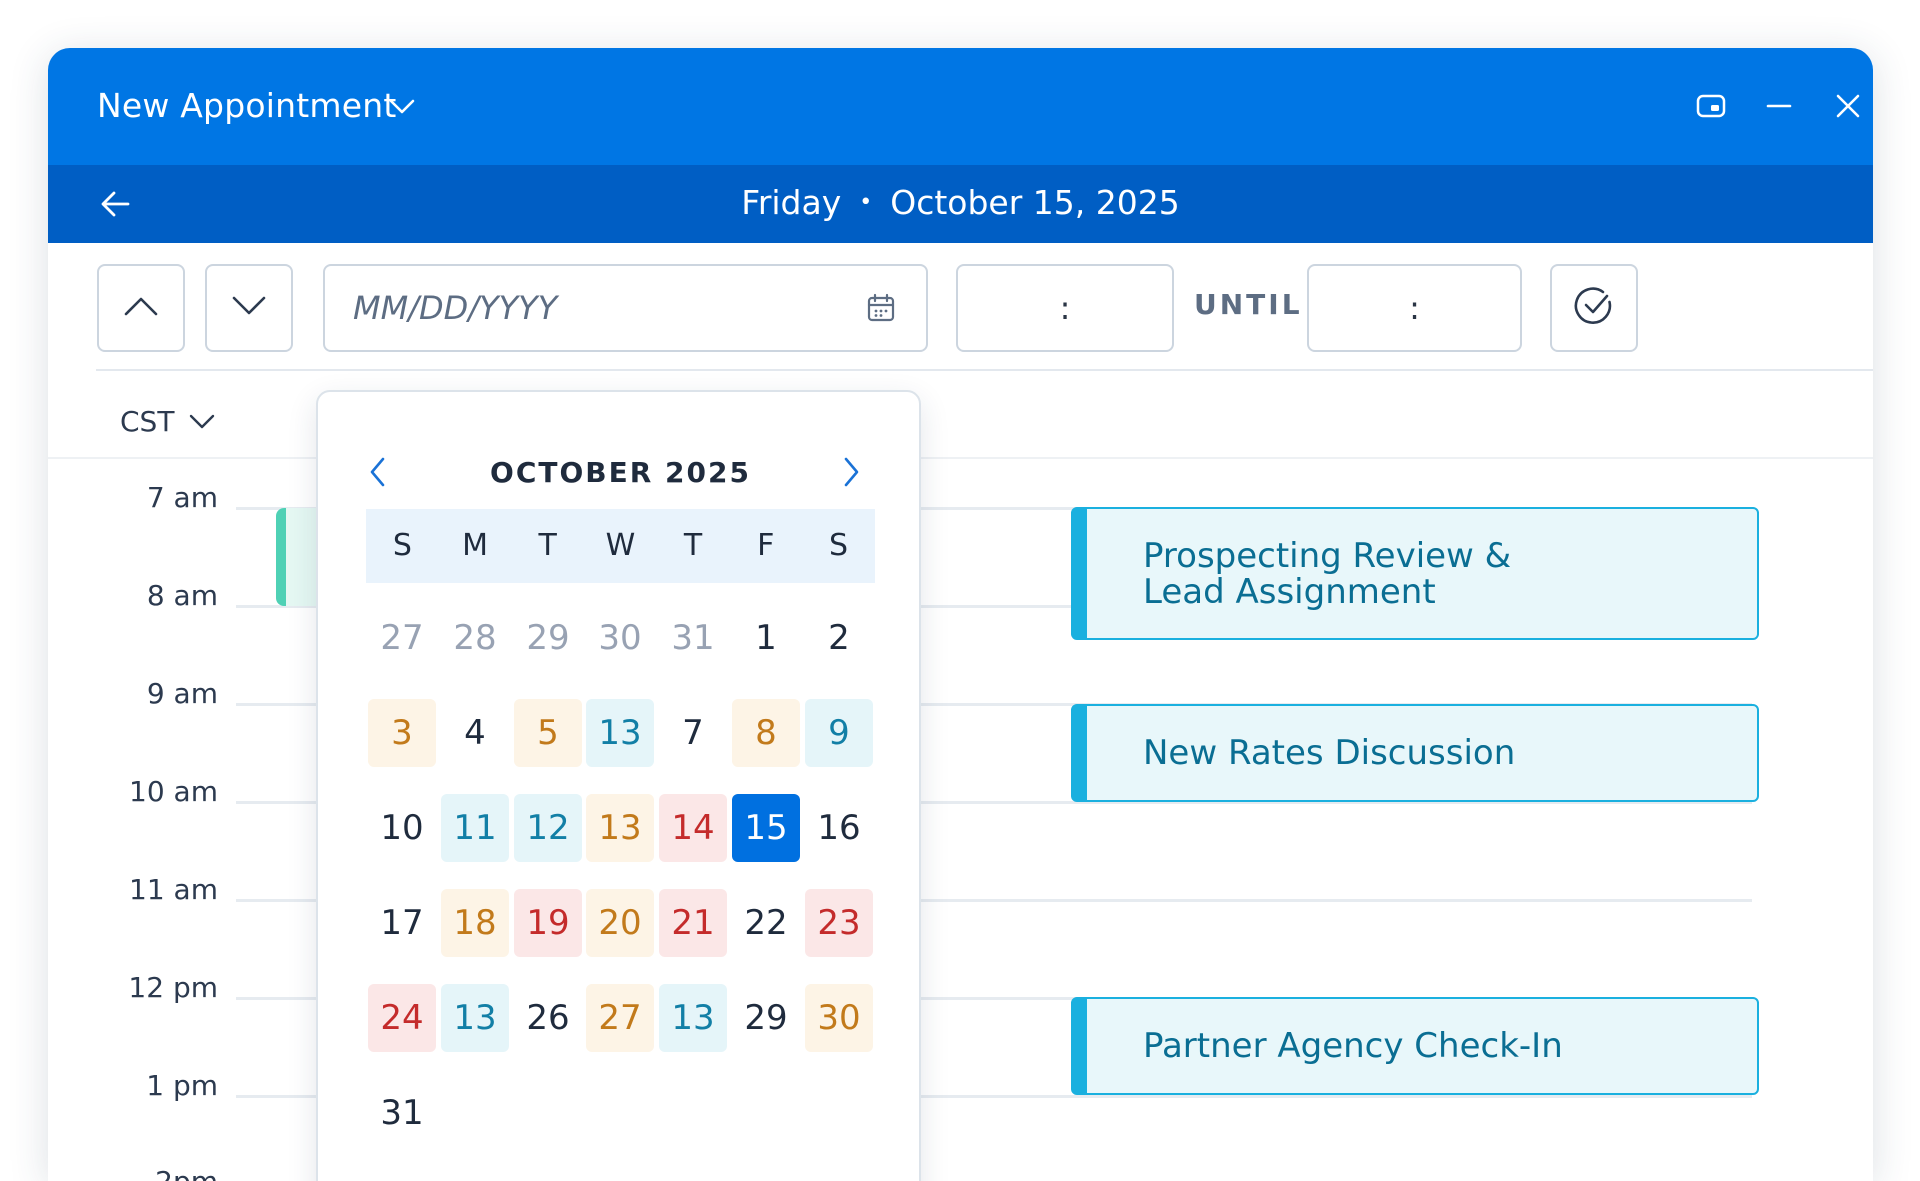 This screenshot has height=1181, width=1920. I want to click on check-circle-icon, so click(1594, 308).